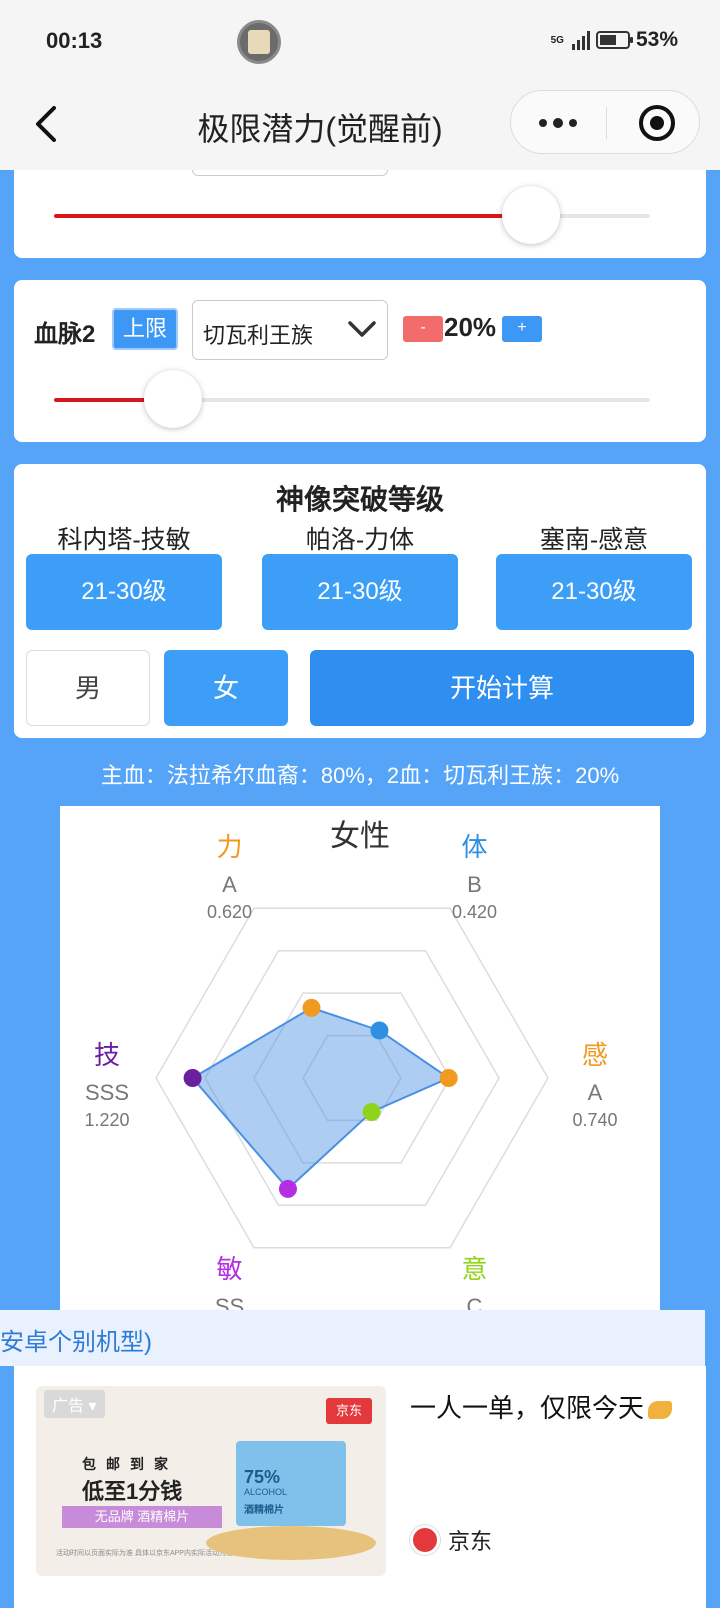 The height and width of the screenshot is (1608, 720). I want to click on status-indicators: 5G 53%, so click(614, 40).